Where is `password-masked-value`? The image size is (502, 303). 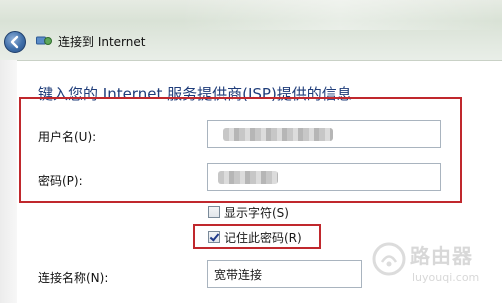
password-masked-value is located at coordinates (248, 177).